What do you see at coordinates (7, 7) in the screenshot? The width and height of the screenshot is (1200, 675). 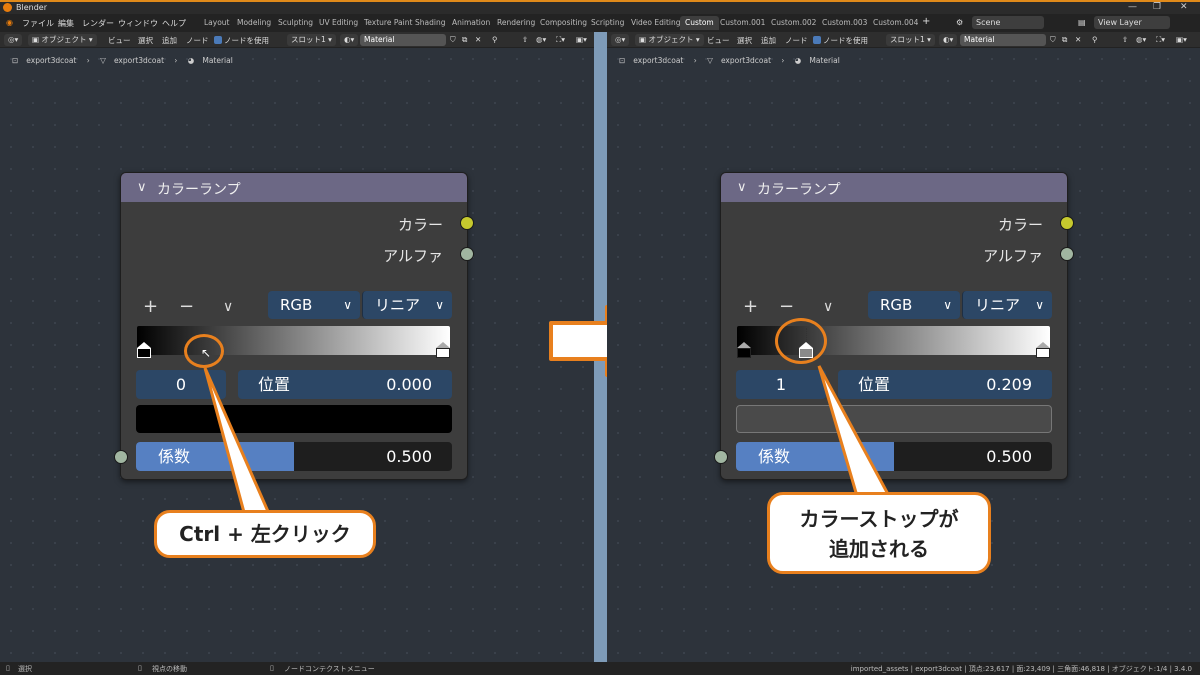 I see `blender-logo-icon` at bounding box center [7, 7].